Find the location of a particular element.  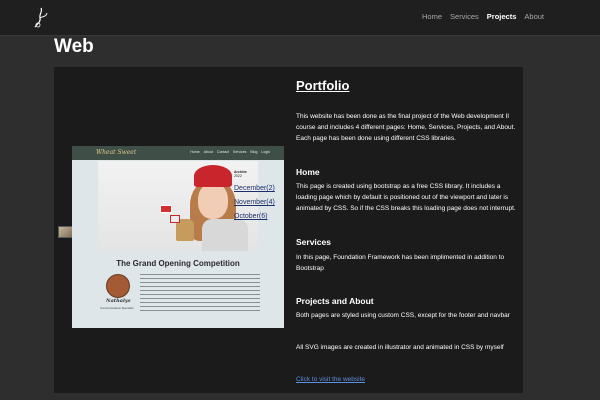

preview-photo-face is located at coordinates (213, 201).